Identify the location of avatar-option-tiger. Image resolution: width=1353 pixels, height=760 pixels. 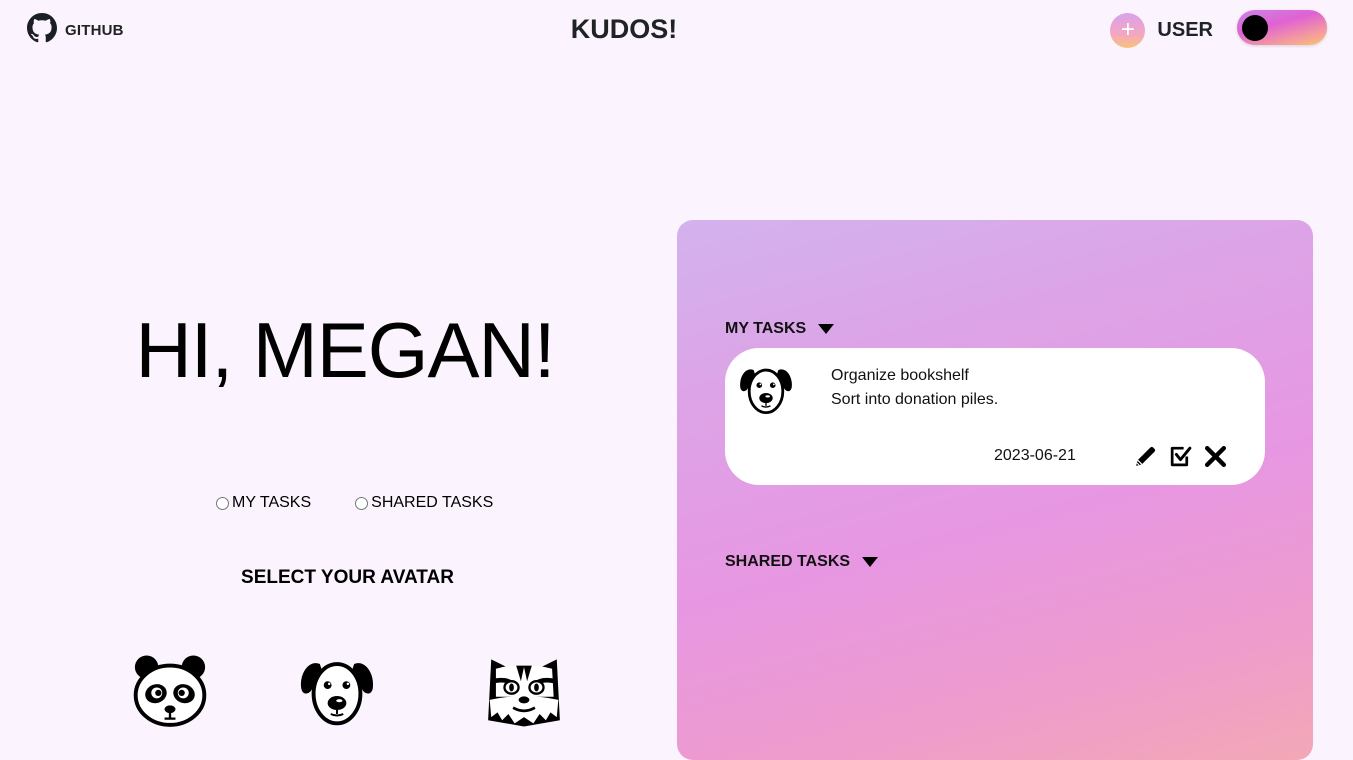
(524, 689).